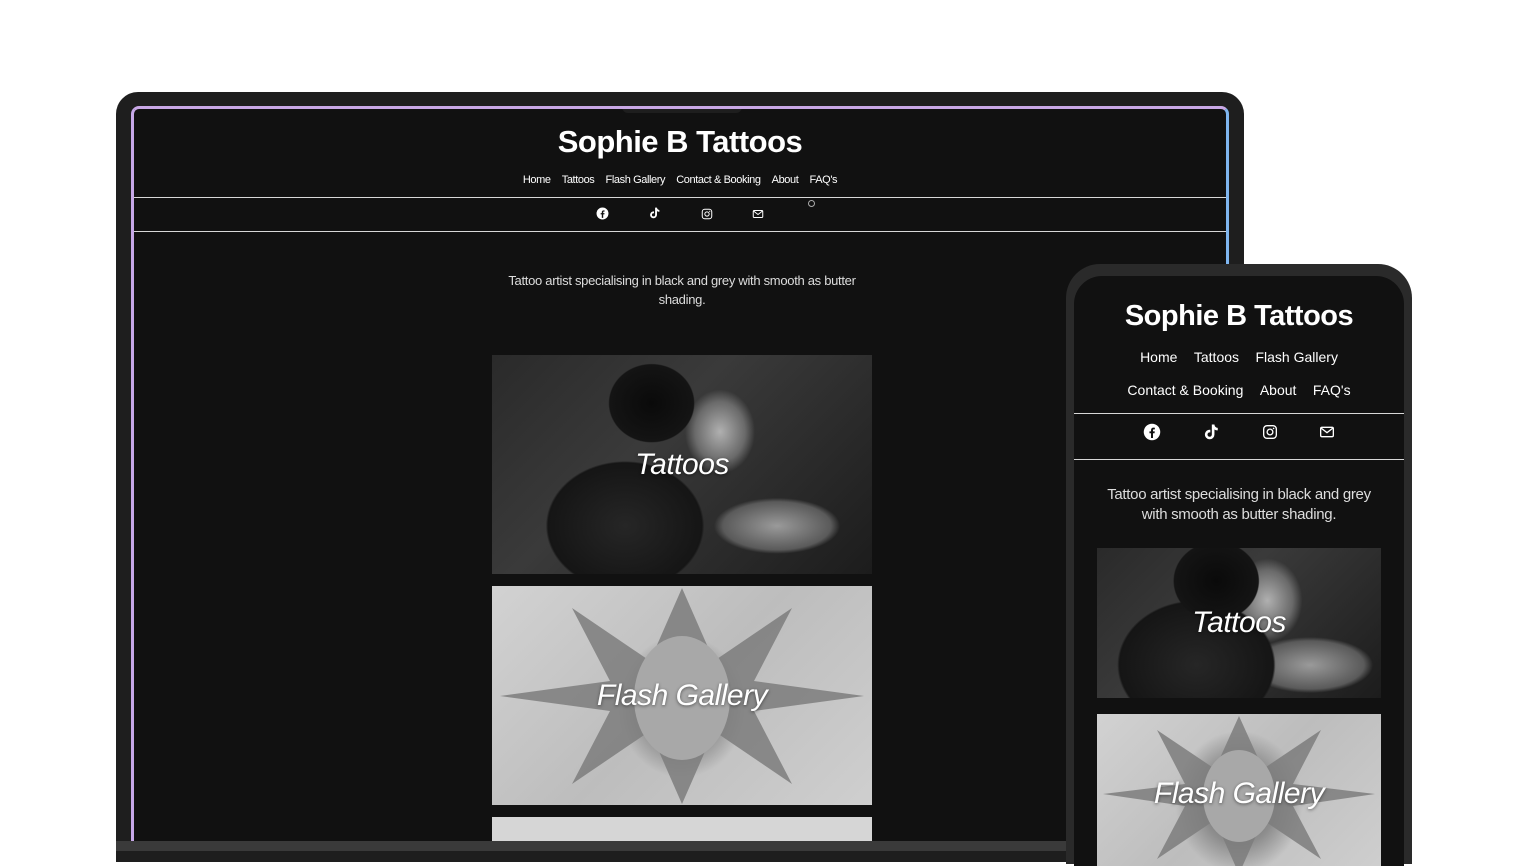 Image resolution: width=1517 pixels, height=866 pixels. Describe the element at coordinates (682, 111) in the screenshot. I see `laptop-camera-notch` at that location.